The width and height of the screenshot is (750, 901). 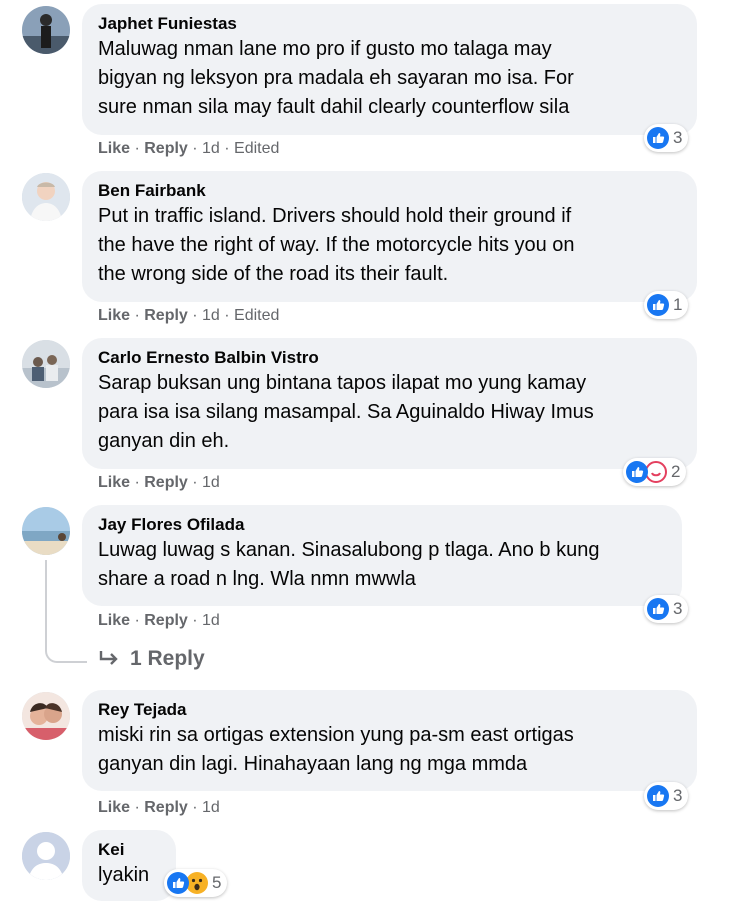 I want to click on comment-author: Rey Tejada, so click(x=389, y=710).